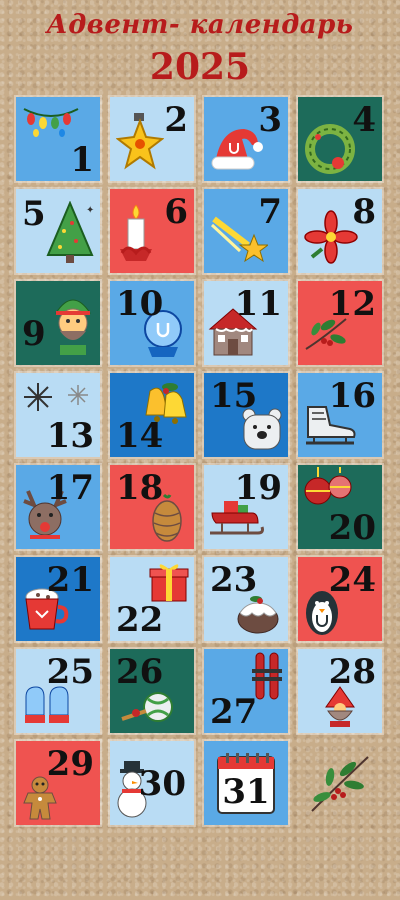 The height and width of the screenshot is (900, 400). I want to click on day-tile-23: 23, so click(246, 599).